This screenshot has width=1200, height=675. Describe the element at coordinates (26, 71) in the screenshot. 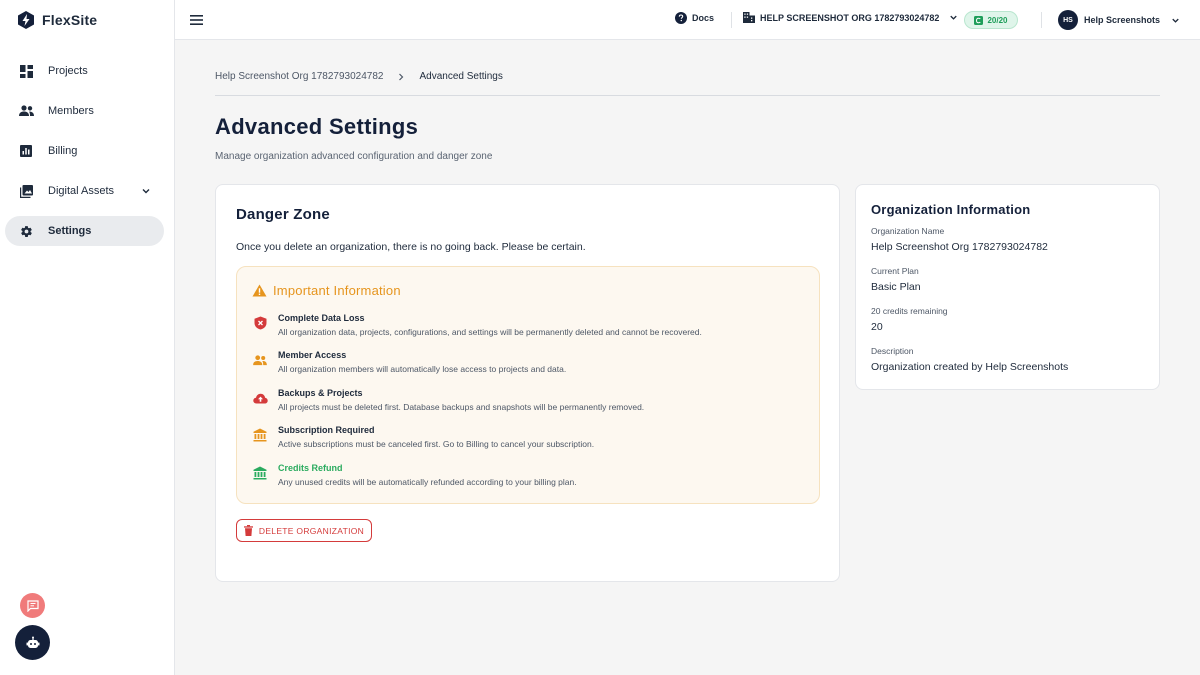

I see `dashboard-icon` at that location.